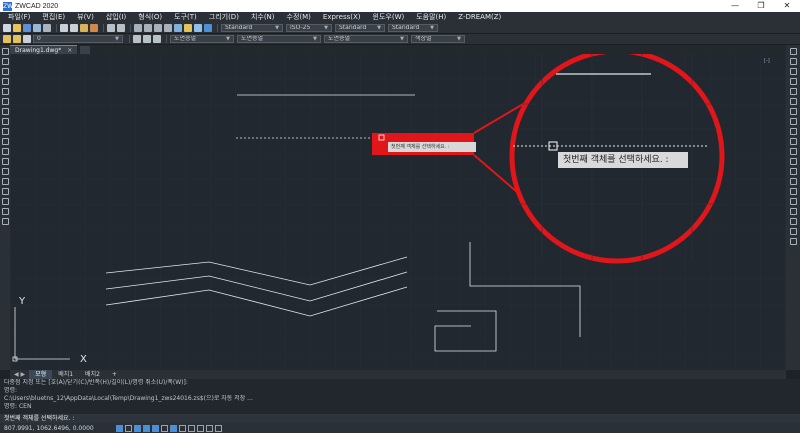  What do you see at coordinates (178, 27) in the screenshot?
I see `properties-icon` at bounding box center [178, 27].